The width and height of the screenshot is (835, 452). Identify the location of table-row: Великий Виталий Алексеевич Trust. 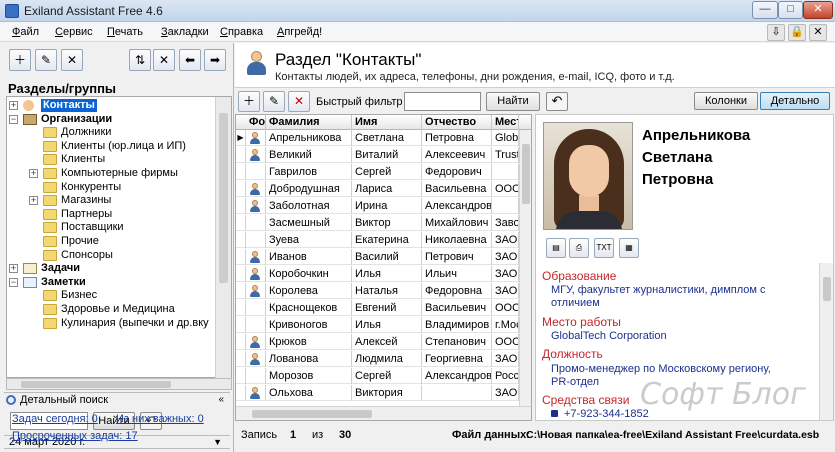
(383, 155).